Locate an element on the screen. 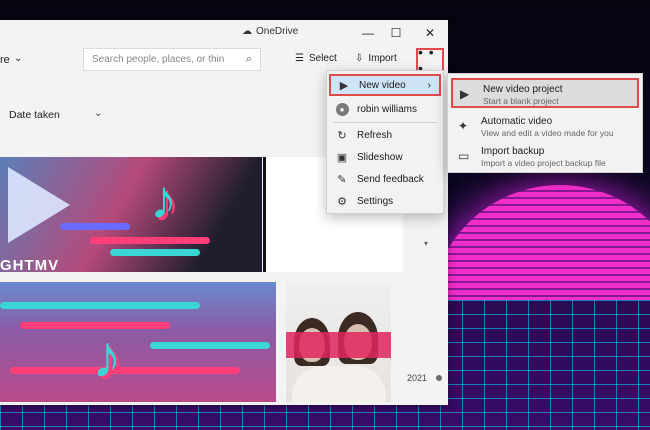  menu-item-label: Send feedback is located at coordinates (390, 179).